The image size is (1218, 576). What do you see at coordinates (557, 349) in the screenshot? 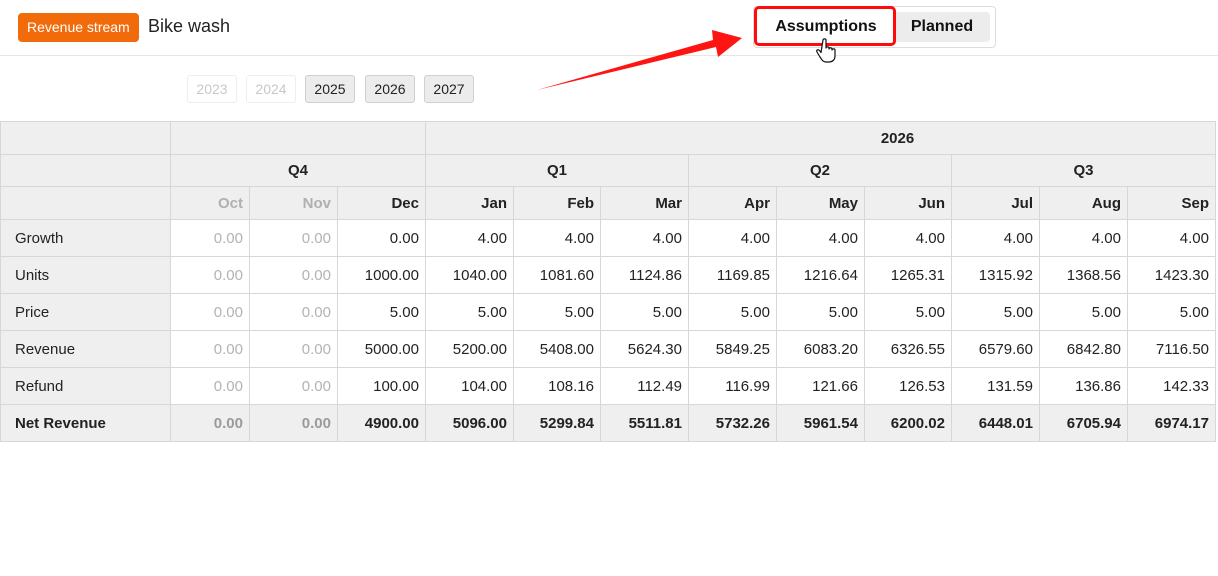
I see `table-cell: 5408.00` at bounding box center [557, 349].